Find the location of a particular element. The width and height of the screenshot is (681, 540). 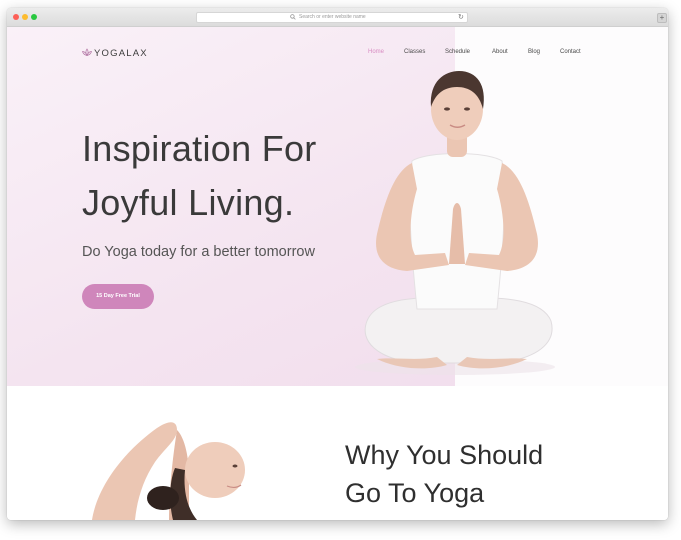

browser-titlebar: Search or enter website name ↻ + is located at coordinates (337, 17).